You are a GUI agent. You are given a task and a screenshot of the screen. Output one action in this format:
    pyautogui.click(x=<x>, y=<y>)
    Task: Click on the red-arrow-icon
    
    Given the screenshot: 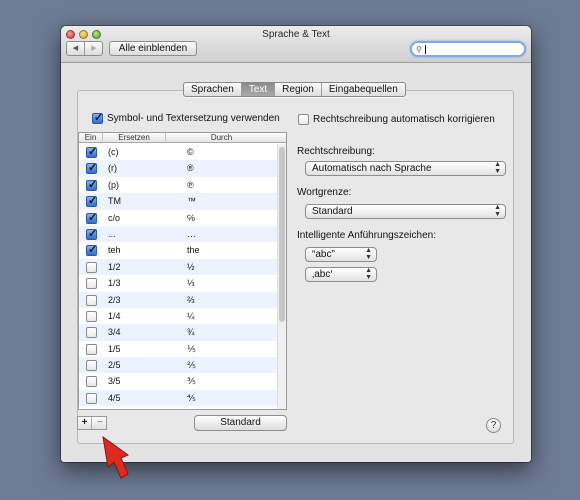 What is the action you would take?
    pyautogui.click(x=116, y=457)
    